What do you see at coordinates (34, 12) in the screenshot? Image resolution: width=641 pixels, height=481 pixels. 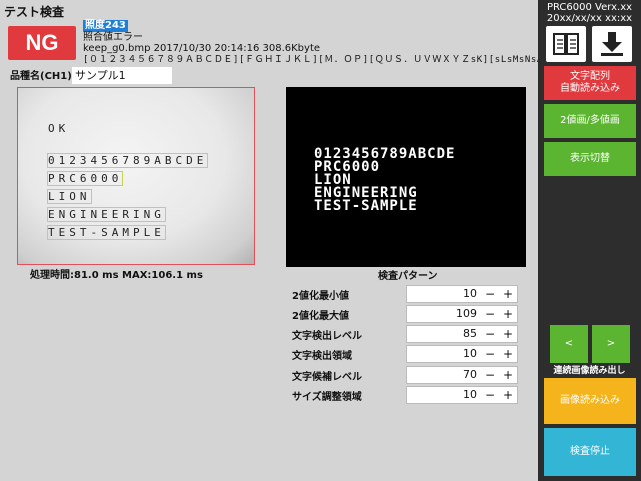 I see `app-title: テスト検査` at bounding box center [34, 12].